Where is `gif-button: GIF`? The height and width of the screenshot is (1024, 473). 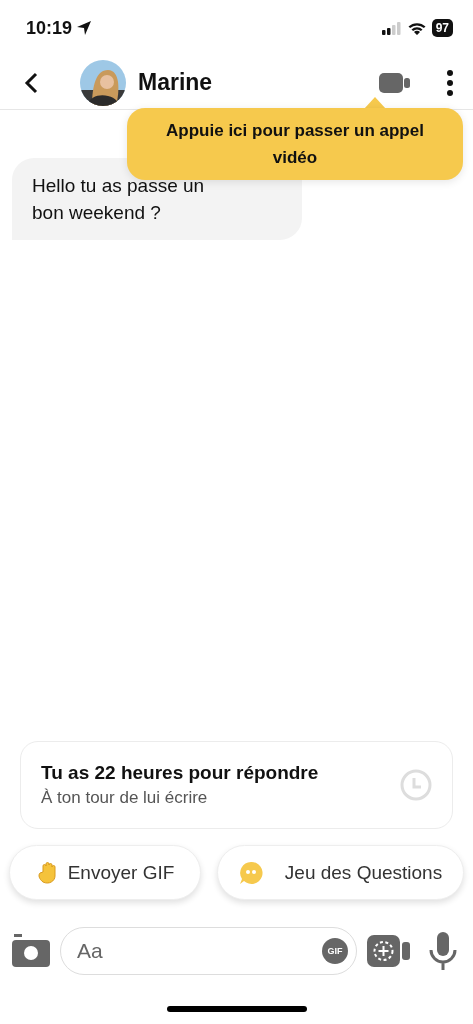 gif-button: GIF is located at coordinates (335, 951).